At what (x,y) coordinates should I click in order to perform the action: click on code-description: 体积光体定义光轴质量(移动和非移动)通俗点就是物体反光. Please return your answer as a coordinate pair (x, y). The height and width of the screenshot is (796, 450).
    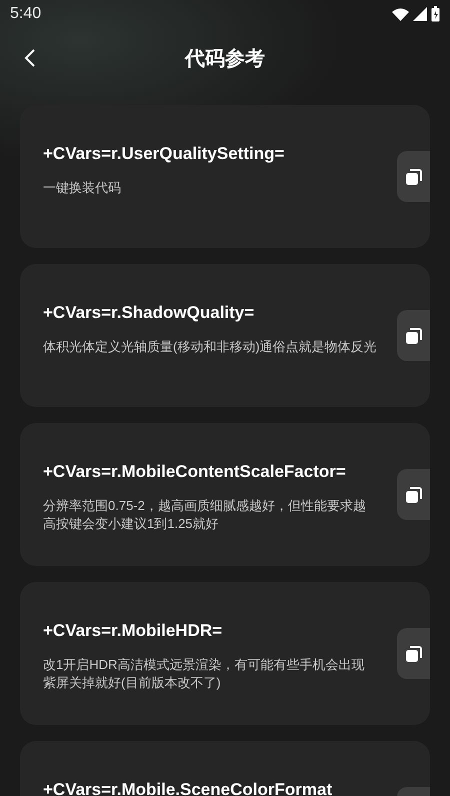
    Looking at the image, I should click on (210, 347).